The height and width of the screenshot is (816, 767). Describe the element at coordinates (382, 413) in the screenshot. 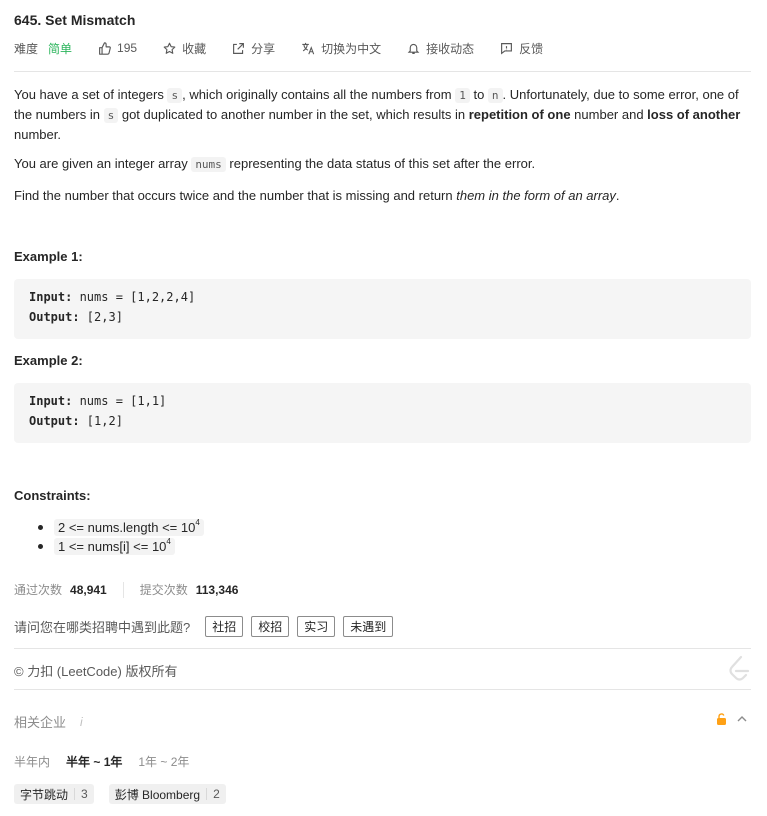

I see `example-2-block: Input: nums = [1,1] Output: [1,2]` at that location.